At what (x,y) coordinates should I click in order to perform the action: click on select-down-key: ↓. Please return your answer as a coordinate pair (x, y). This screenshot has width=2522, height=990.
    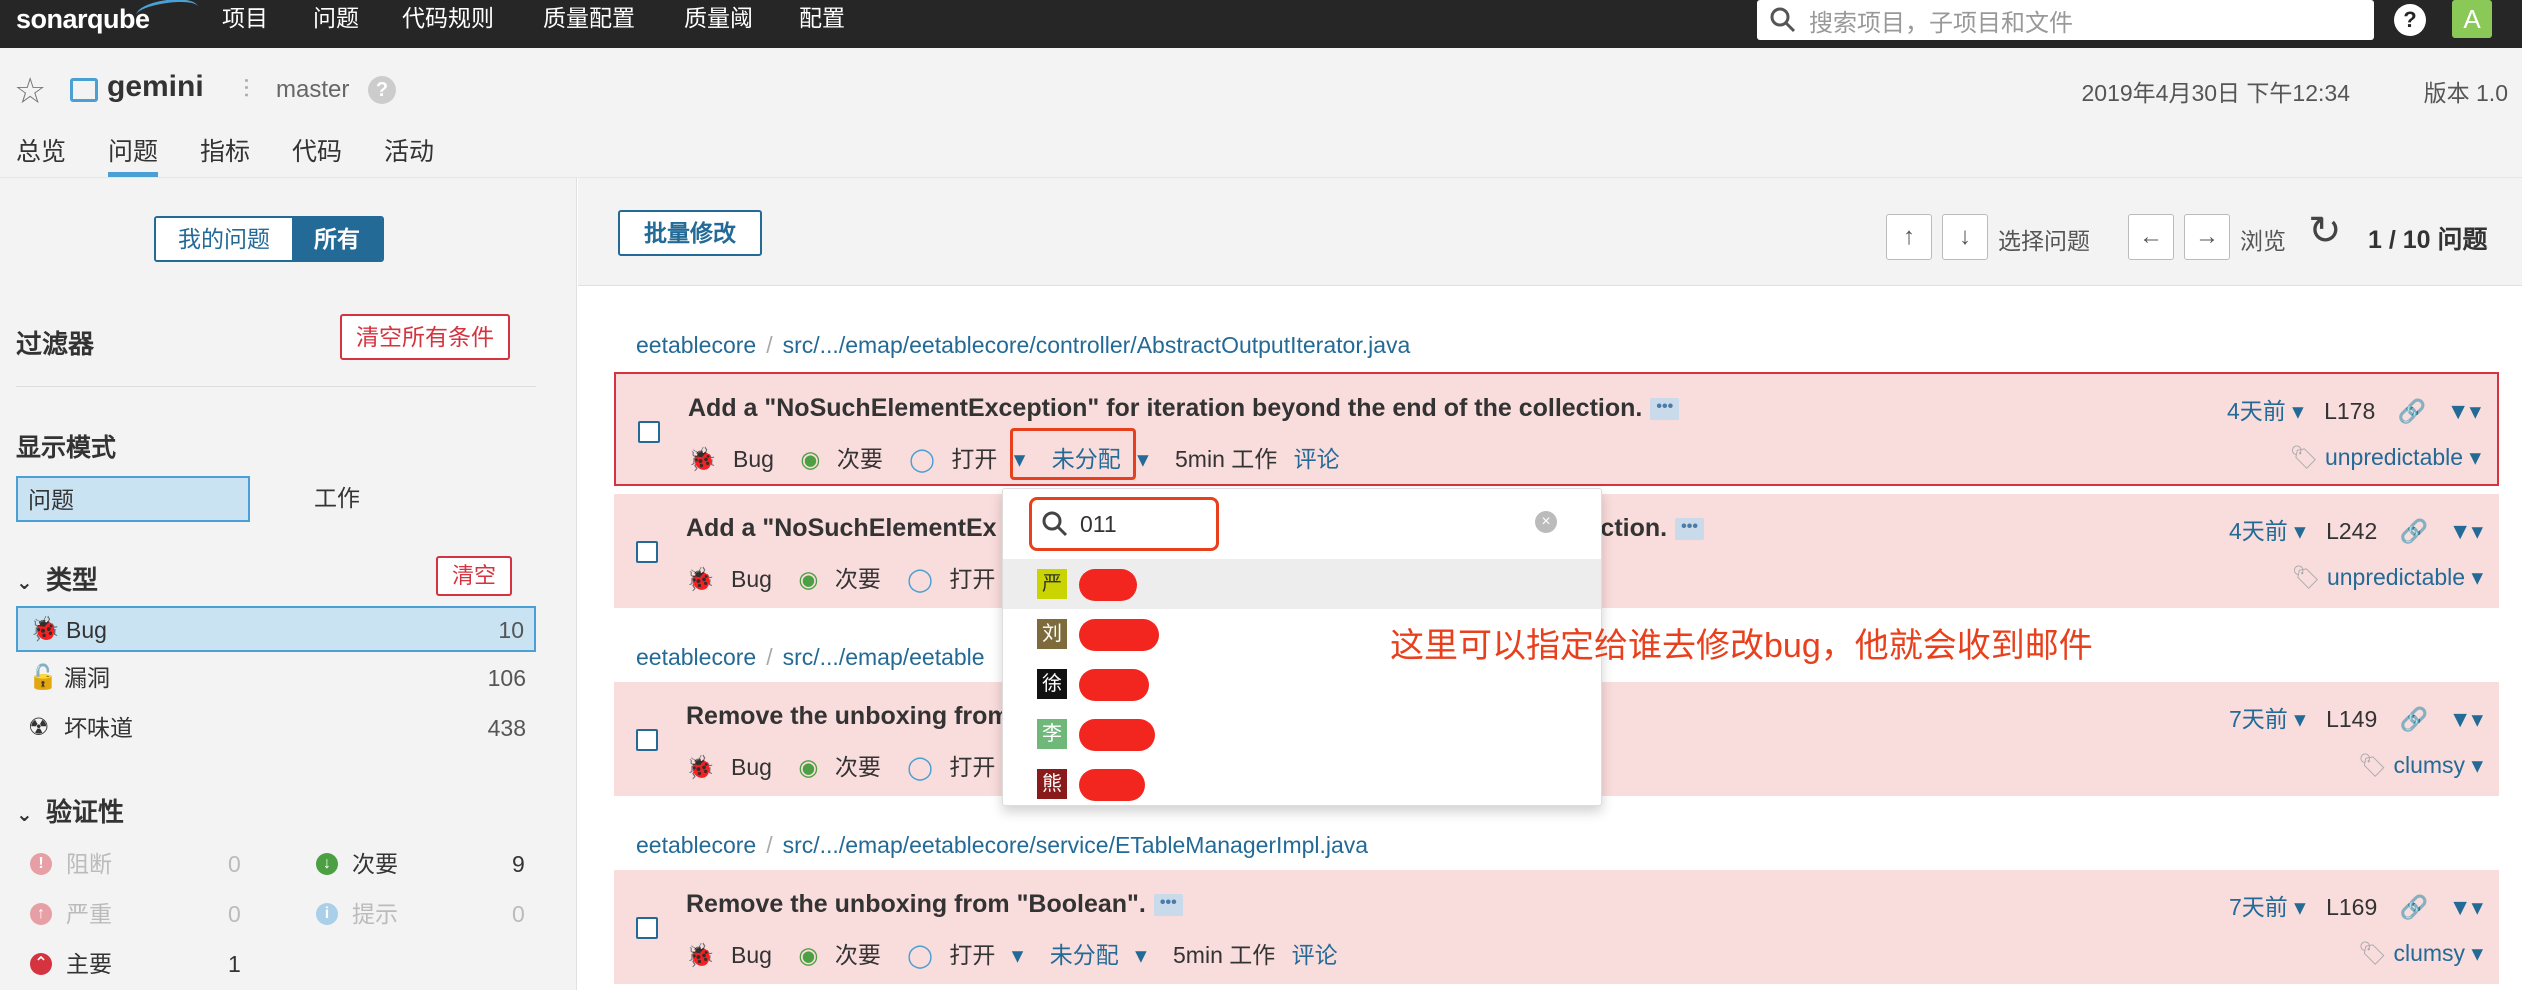
    Looking at the image, I should click on (1965, 237).